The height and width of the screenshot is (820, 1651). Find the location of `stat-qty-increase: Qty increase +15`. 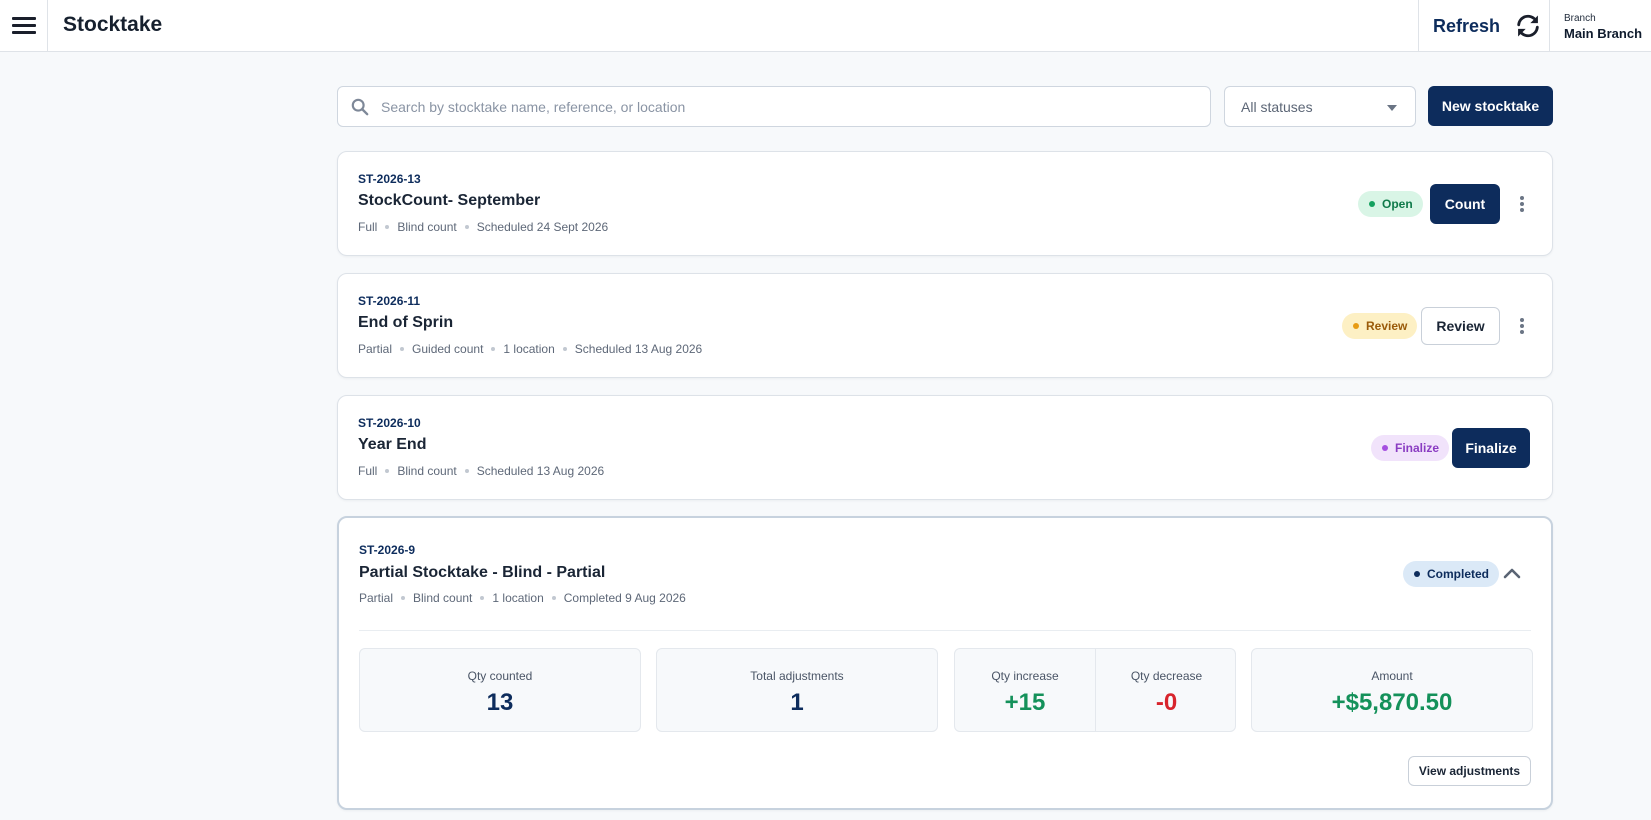

stat-qty-increase: Qty increase +15 is located at coordinates (1025, 690).